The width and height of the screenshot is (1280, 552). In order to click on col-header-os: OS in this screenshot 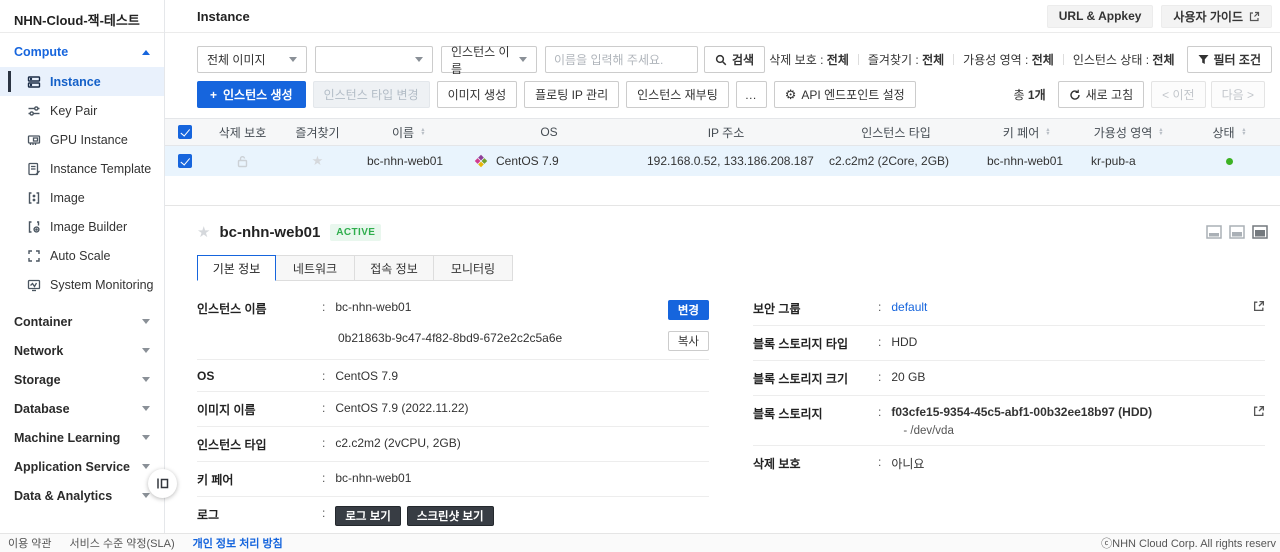, I will do `click(549, 132)`.